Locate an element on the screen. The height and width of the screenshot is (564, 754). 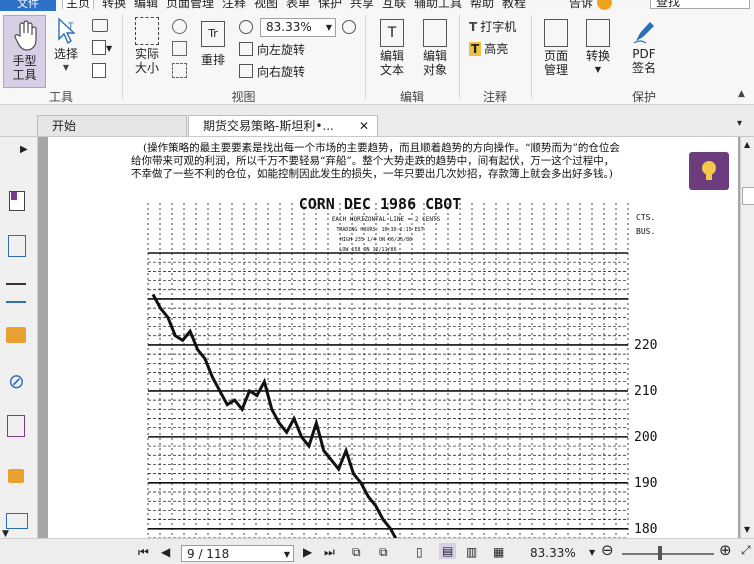
highlight-label: 高亮 is located at coordinates (496, 49).